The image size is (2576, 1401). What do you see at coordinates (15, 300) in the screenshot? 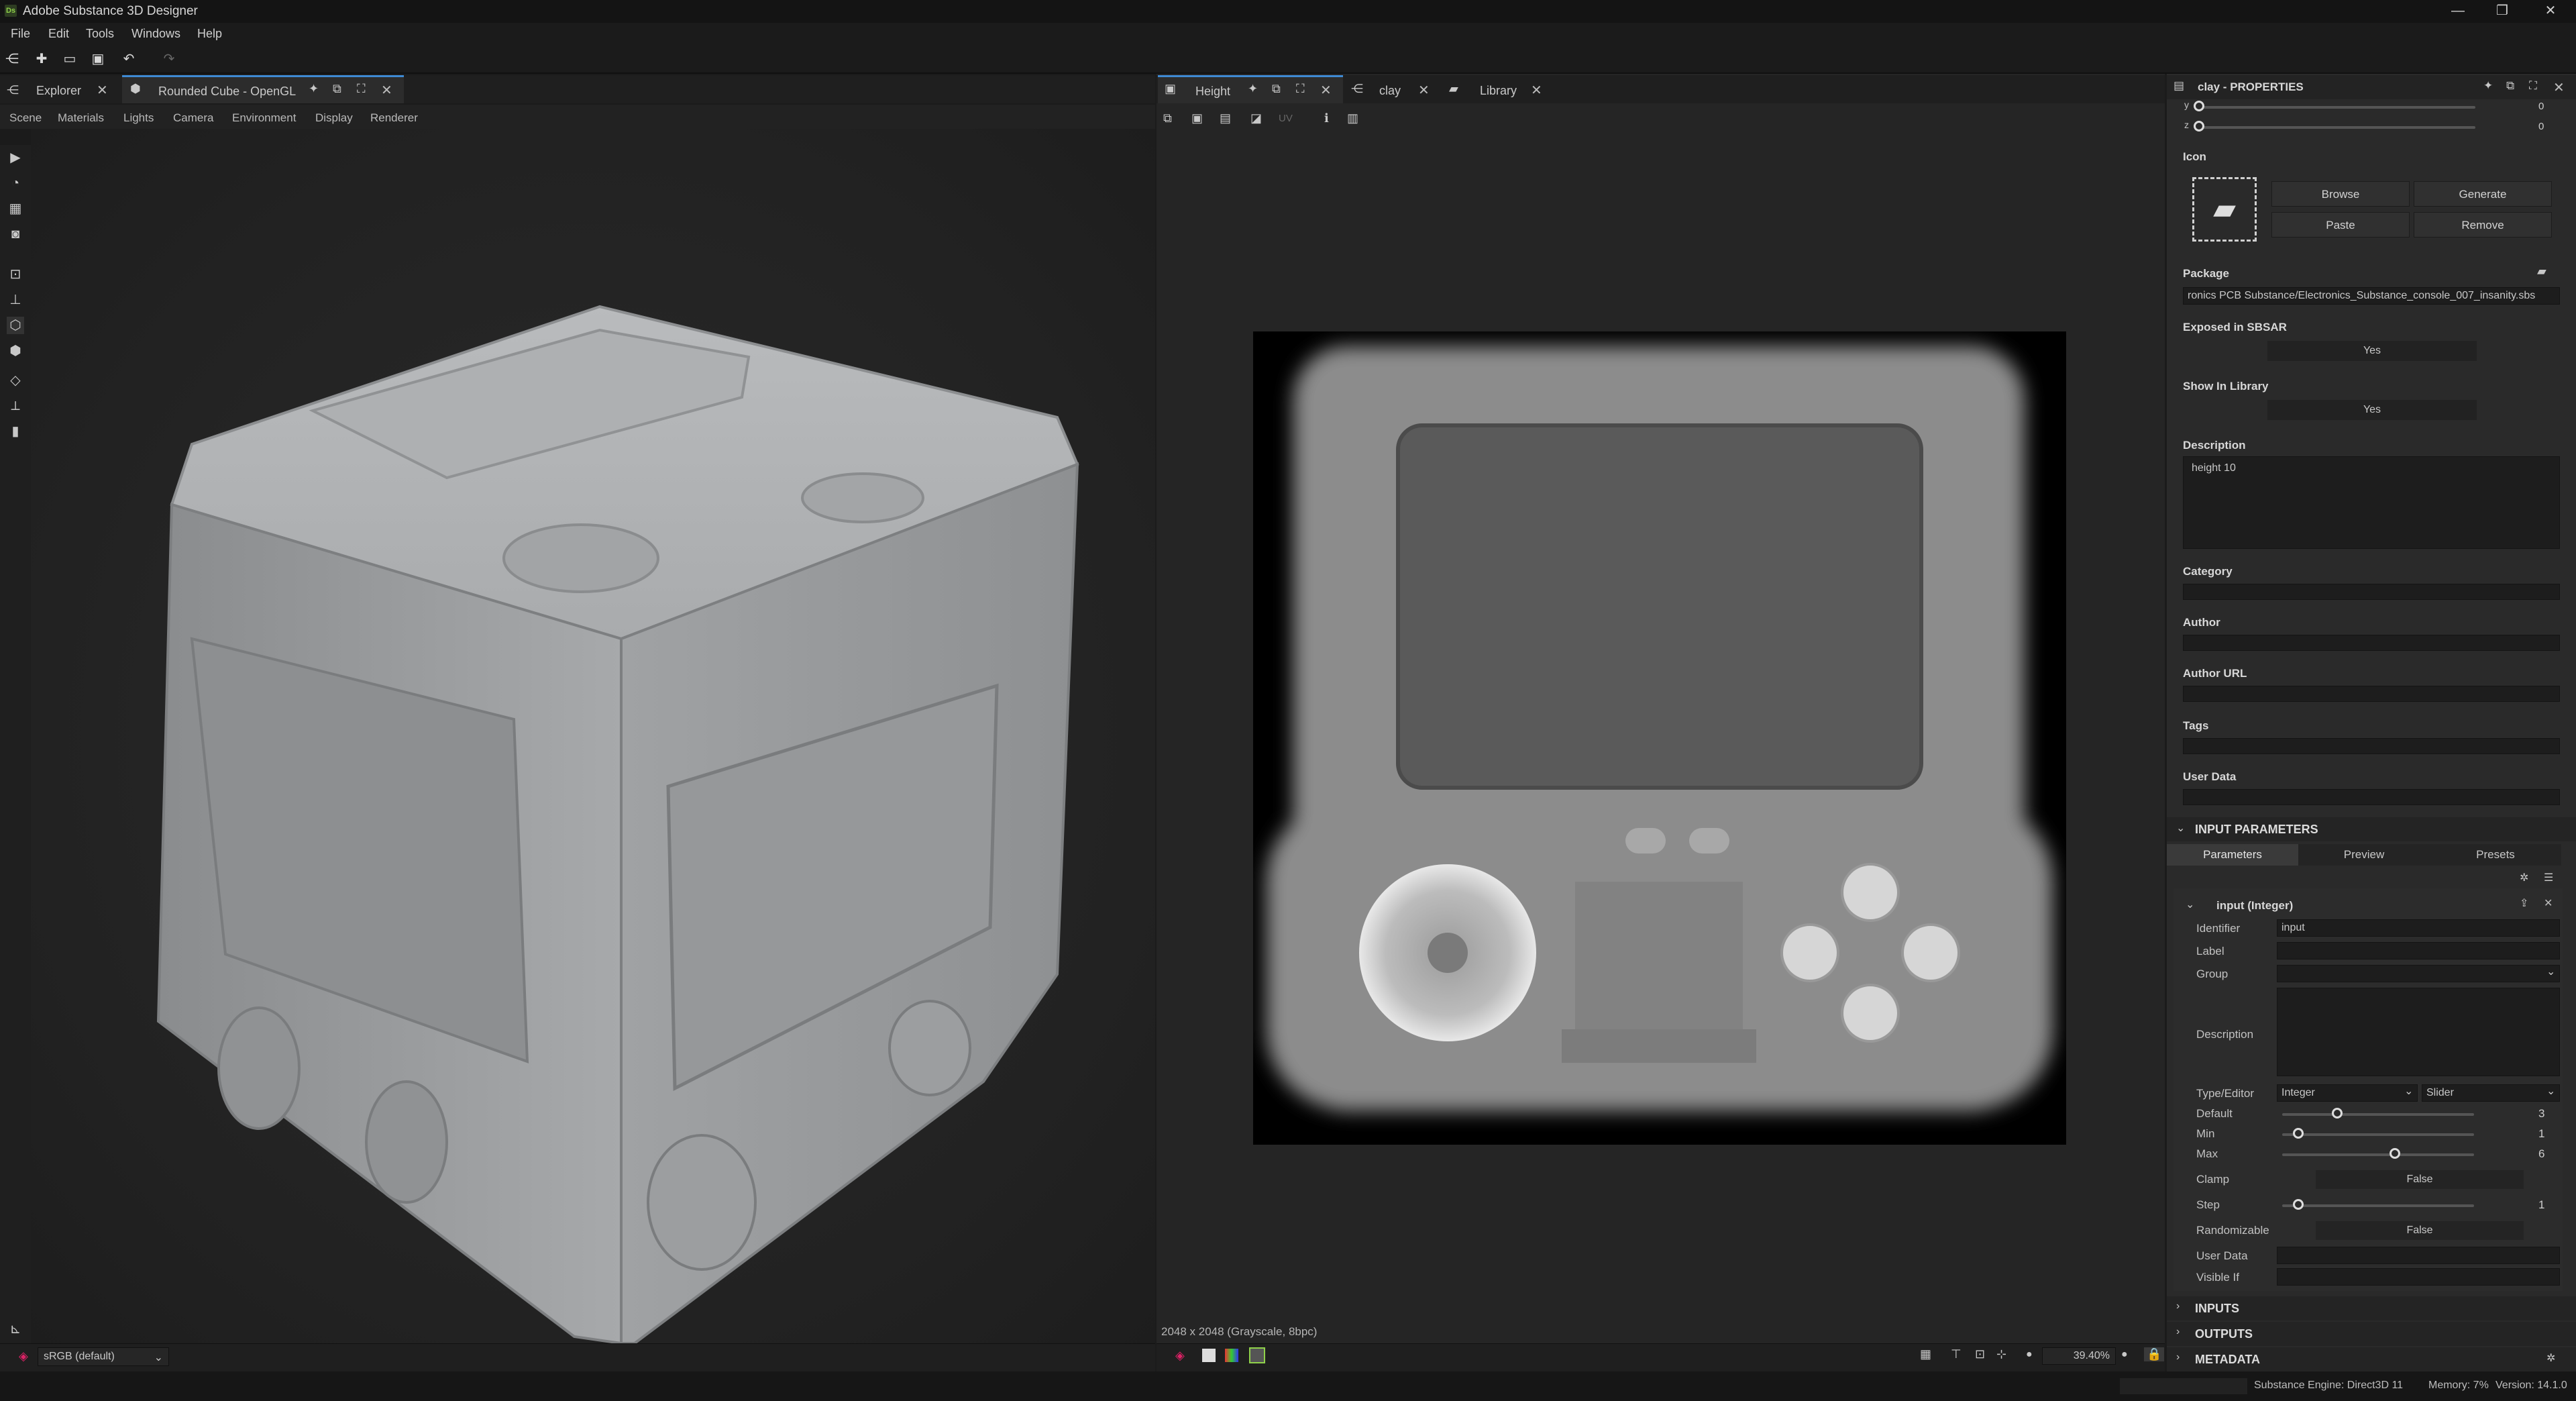
I see `axis-icon: ⊥` at bounding box center [15, 300].